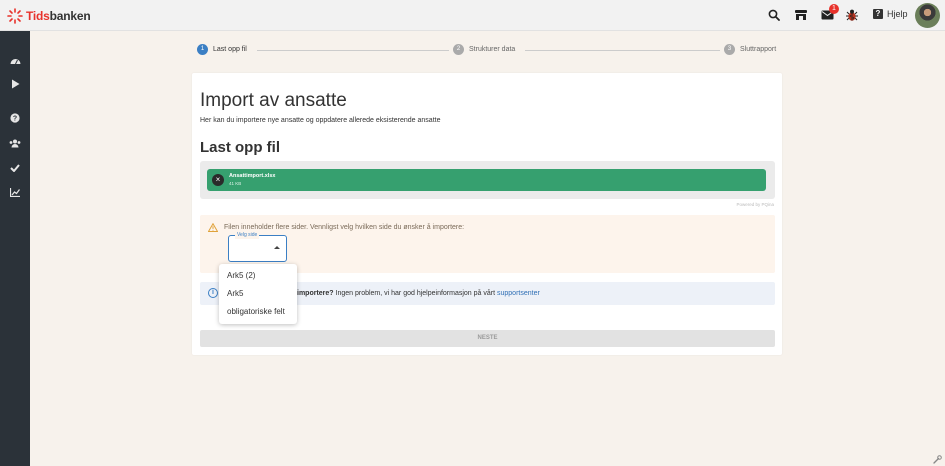 The image size is (945, 466). What do you see at coordinates (878, 14) in the screenshot?
I see `help-icon: ?` at bounding box center [878, 14].